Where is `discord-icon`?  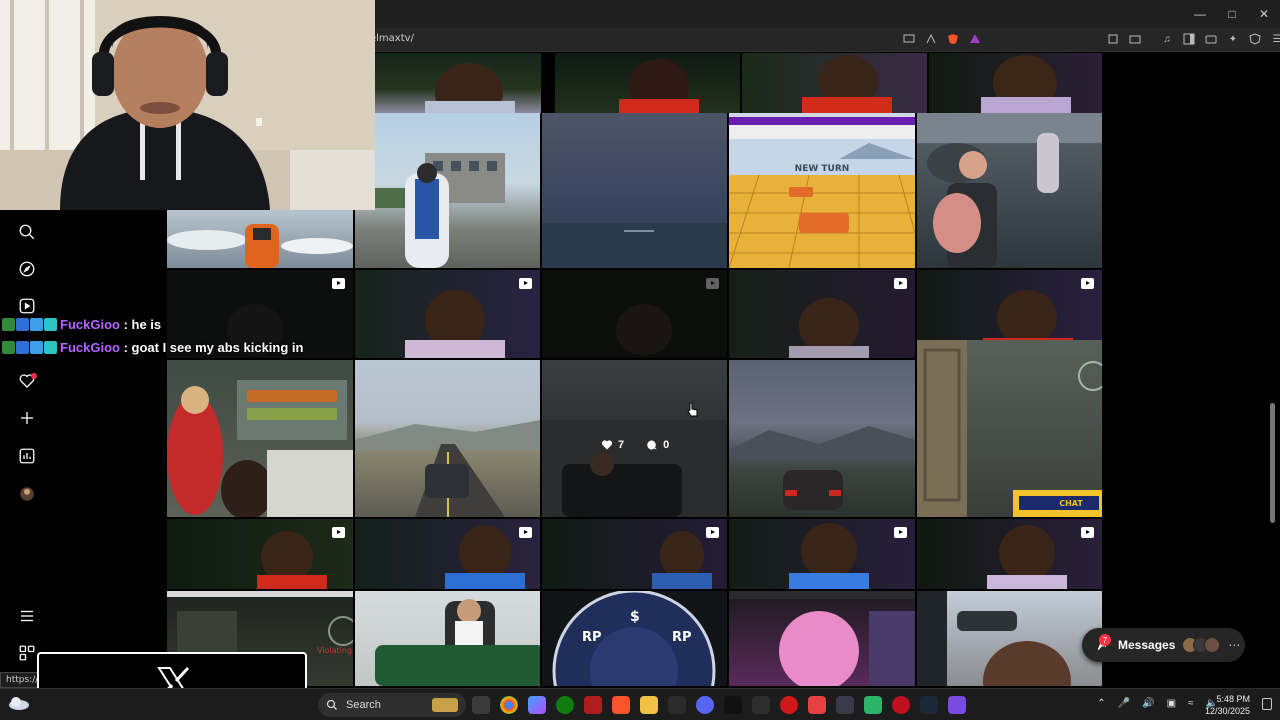
discord-icon is located at coordinates (705, 705).